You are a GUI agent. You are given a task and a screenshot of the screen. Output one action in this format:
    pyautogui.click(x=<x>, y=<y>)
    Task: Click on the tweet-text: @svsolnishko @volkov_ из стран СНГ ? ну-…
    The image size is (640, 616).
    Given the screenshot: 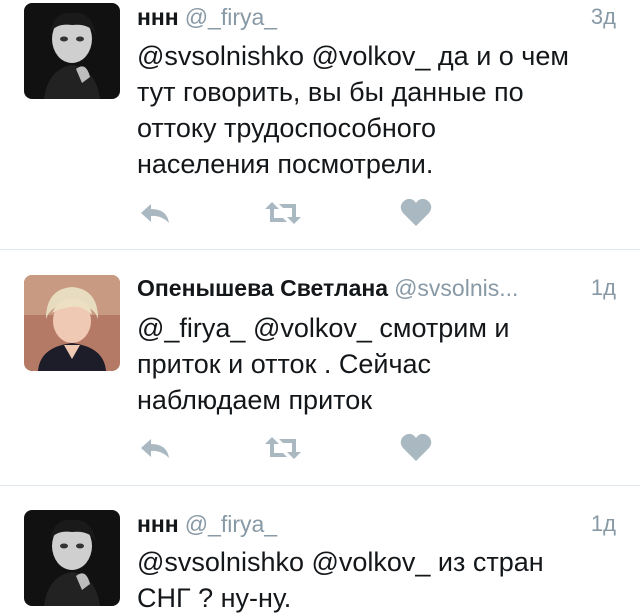 What is the action you would take?
    pyautogui.click(x=340, y=580)
    